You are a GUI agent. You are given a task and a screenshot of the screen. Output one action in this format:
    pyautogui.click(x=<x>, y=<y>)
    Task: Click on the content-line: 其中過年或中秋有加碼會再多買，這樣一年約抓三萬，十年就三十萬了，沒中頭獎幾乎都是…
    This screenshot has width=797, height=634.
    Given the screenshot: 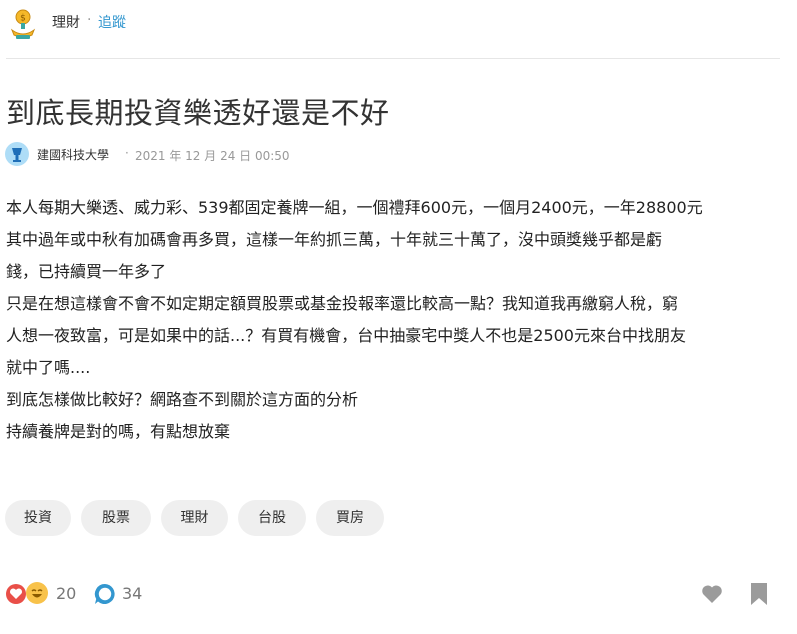 What is the action you would take?
    pyautogui.click(x=334, y=239)
    